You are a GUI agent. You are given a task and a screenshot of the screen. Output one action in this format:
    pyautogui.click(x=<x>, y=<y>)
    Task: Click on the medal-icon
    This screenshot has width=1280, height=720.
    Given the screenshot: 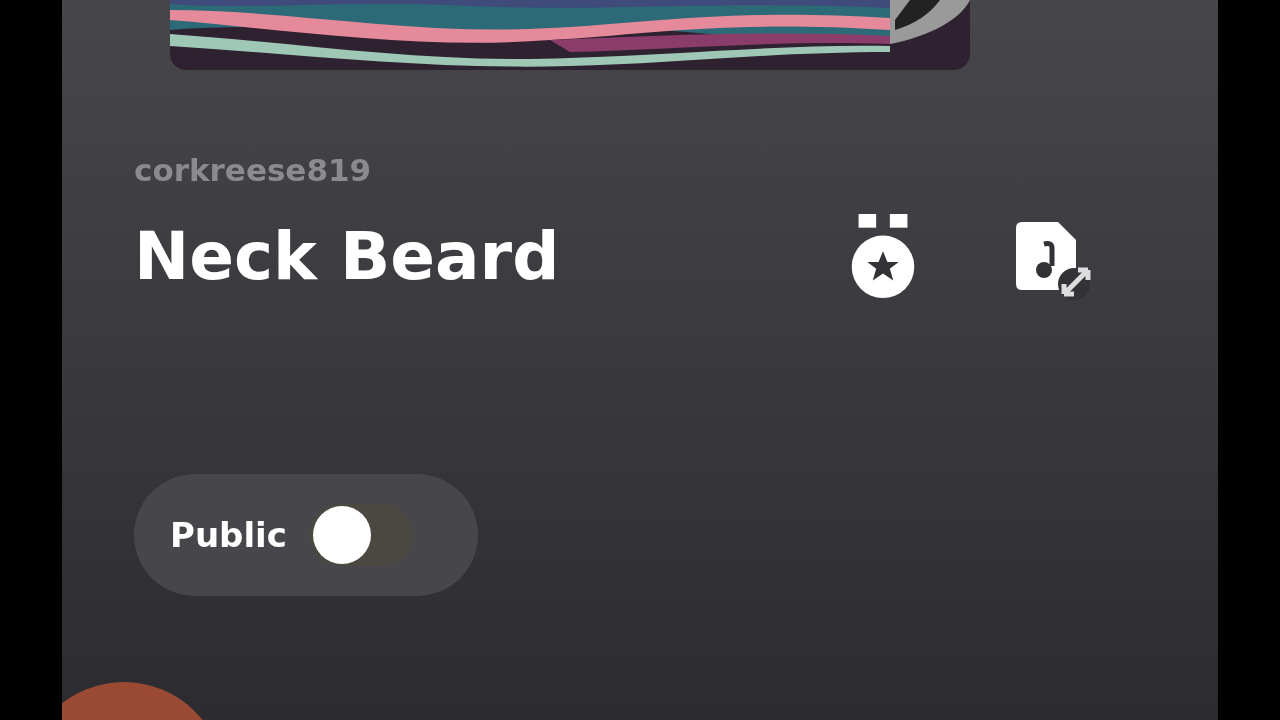 What is the action you would take?
    pyautogui.click(x=883, y=257)
    